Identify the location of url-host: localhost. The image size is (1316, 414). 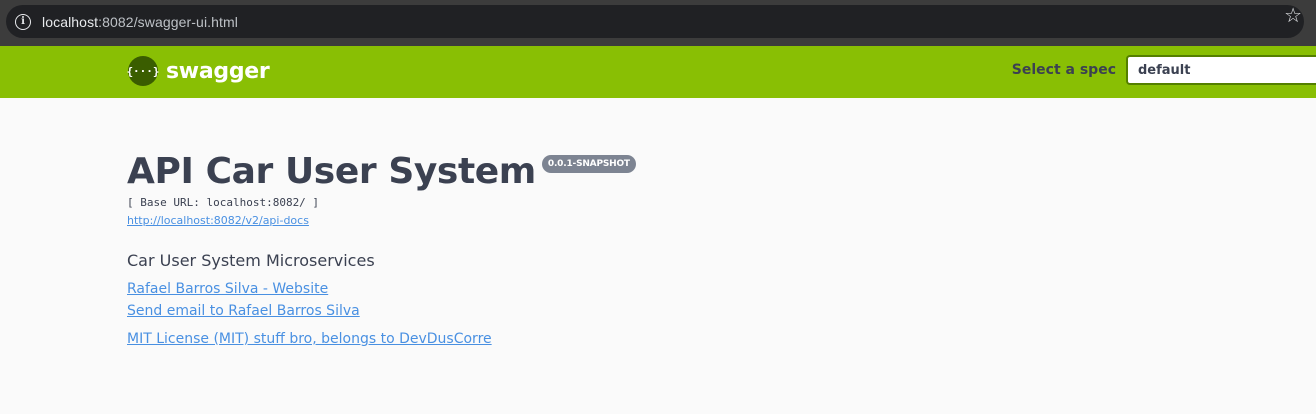
(70, 21).